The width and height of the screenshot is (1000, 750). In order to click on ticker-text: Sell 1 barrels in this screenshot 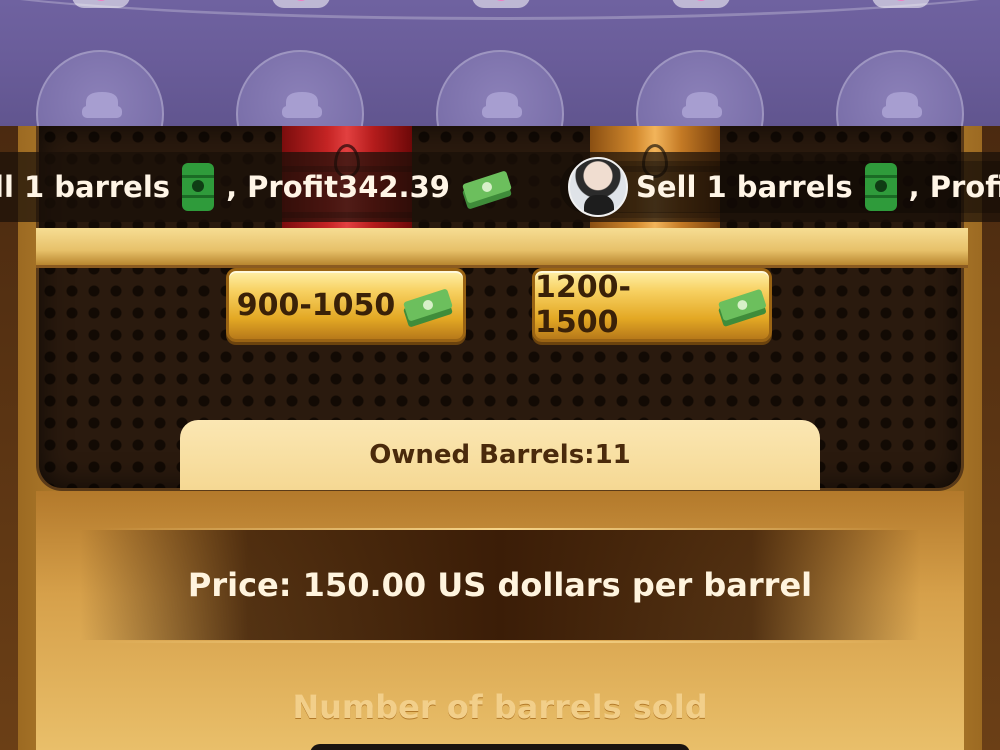, I will do `click(744, 187)`.